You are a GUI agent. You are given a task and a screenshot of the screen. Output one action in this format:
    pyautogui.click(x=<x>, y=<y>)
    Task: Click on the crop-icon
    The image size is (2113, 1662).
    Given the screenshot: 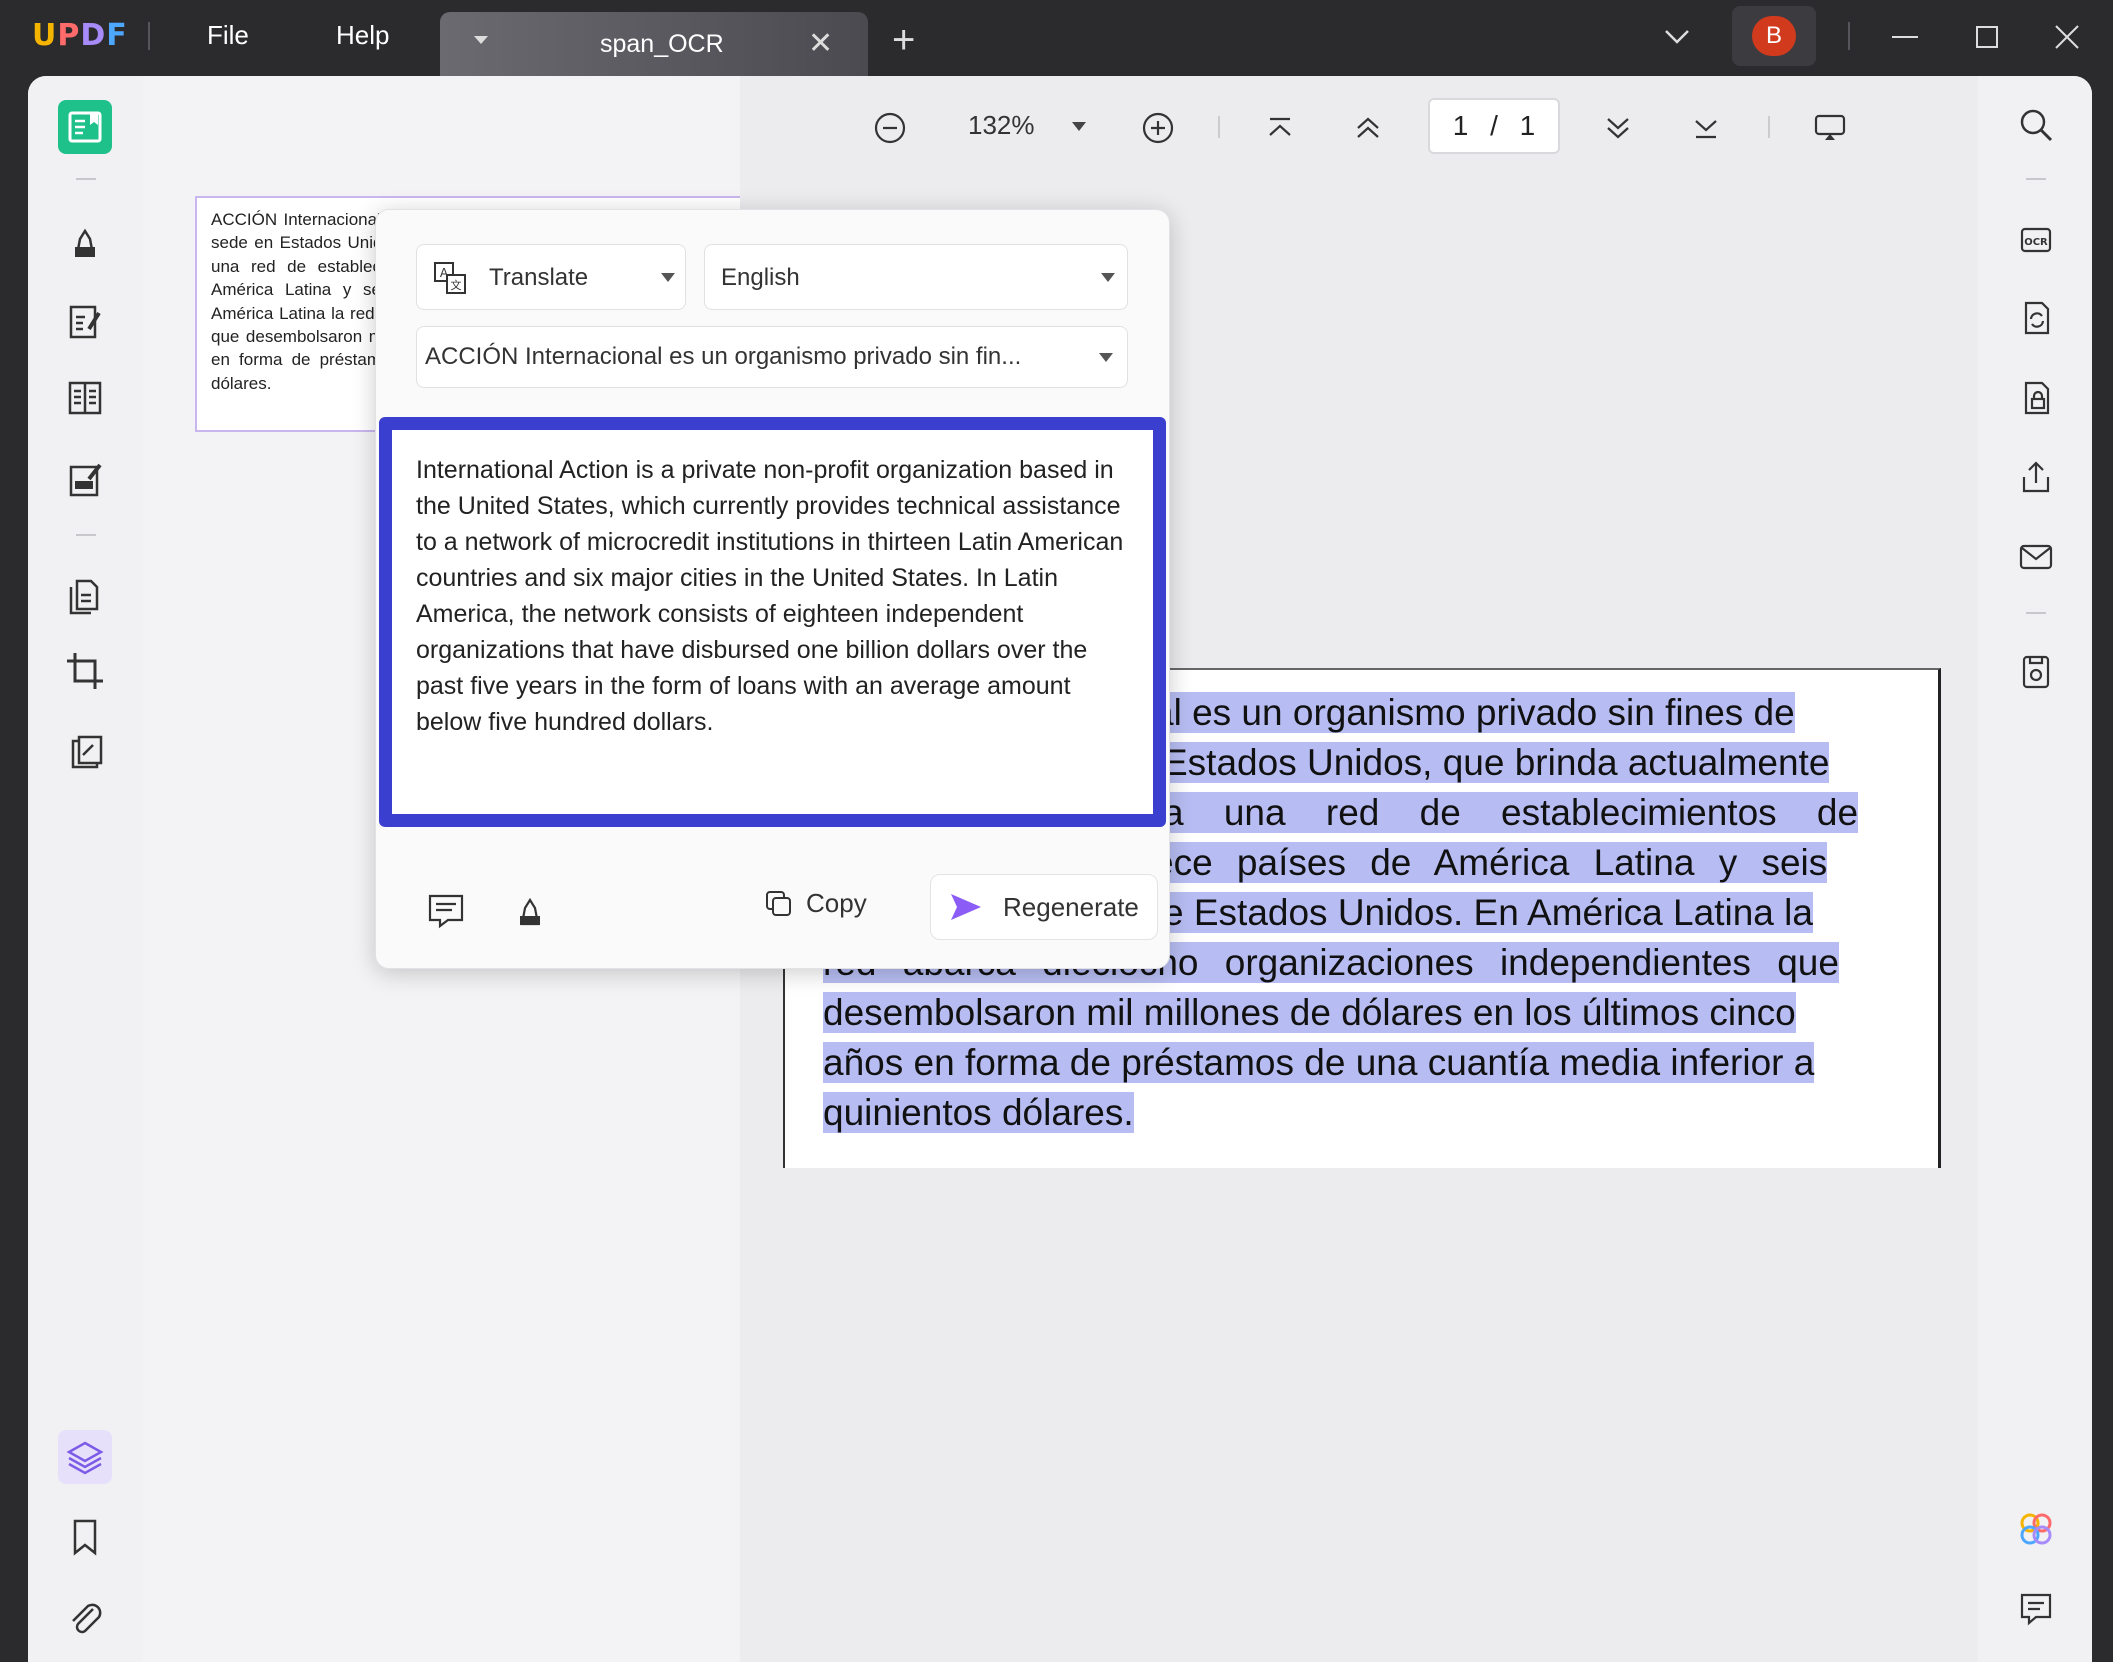 What is the action you would take?
    pyautogui.click(x=85, y=671)
    